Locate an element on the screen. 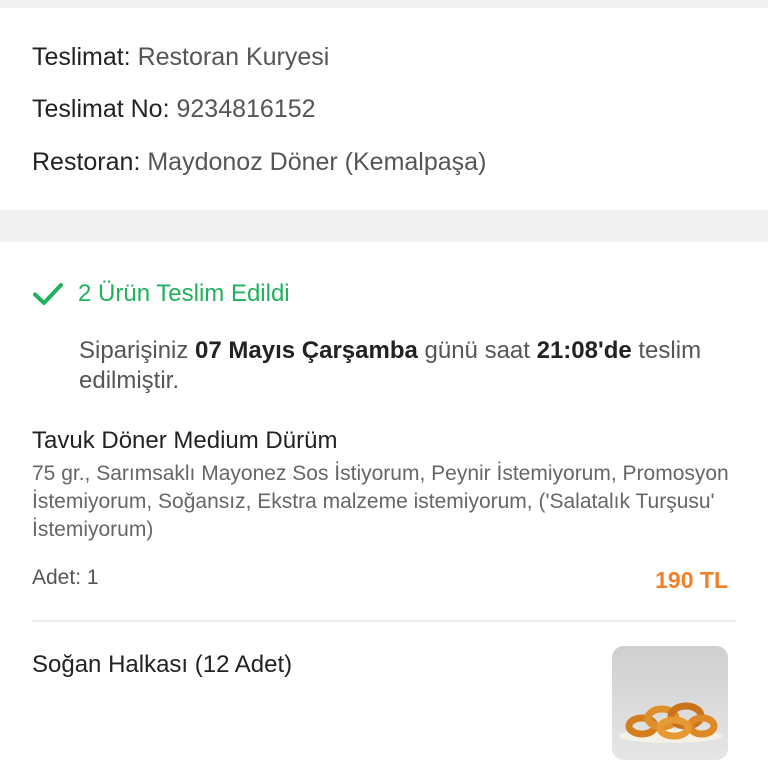 This screenshot has width=768, height=768. item-divider is located at coordinates (384, 621).